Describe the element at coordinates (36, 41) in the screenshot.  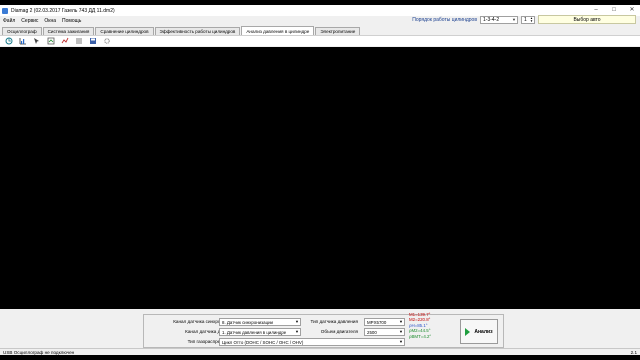
I see `cursor-icon` at that location.